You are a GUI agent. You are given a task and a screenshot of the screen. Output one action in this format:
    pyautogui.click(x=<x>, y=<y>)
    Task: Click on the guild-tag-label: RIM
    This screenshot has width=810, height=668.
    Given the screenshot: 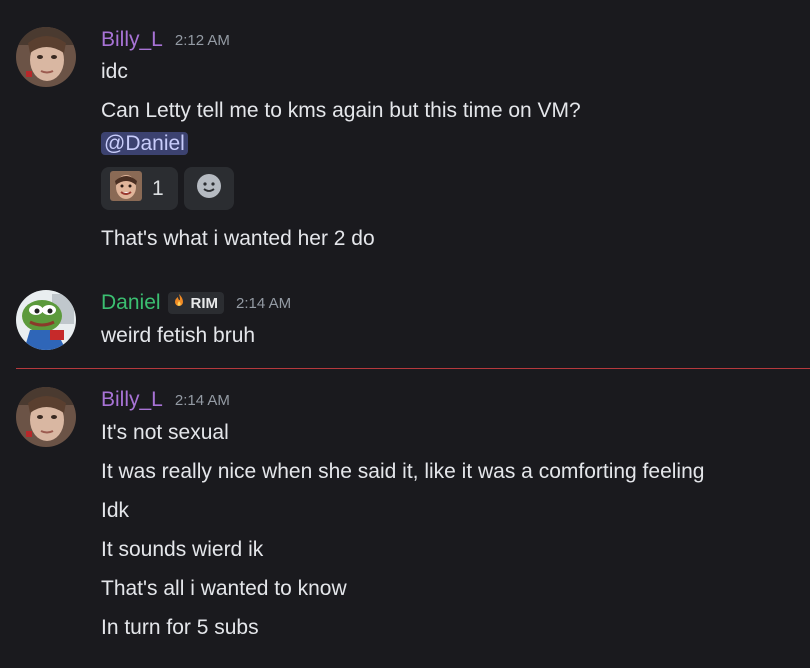 What is the action you would take?
    pyautogui.click(x=204, y=303)
    